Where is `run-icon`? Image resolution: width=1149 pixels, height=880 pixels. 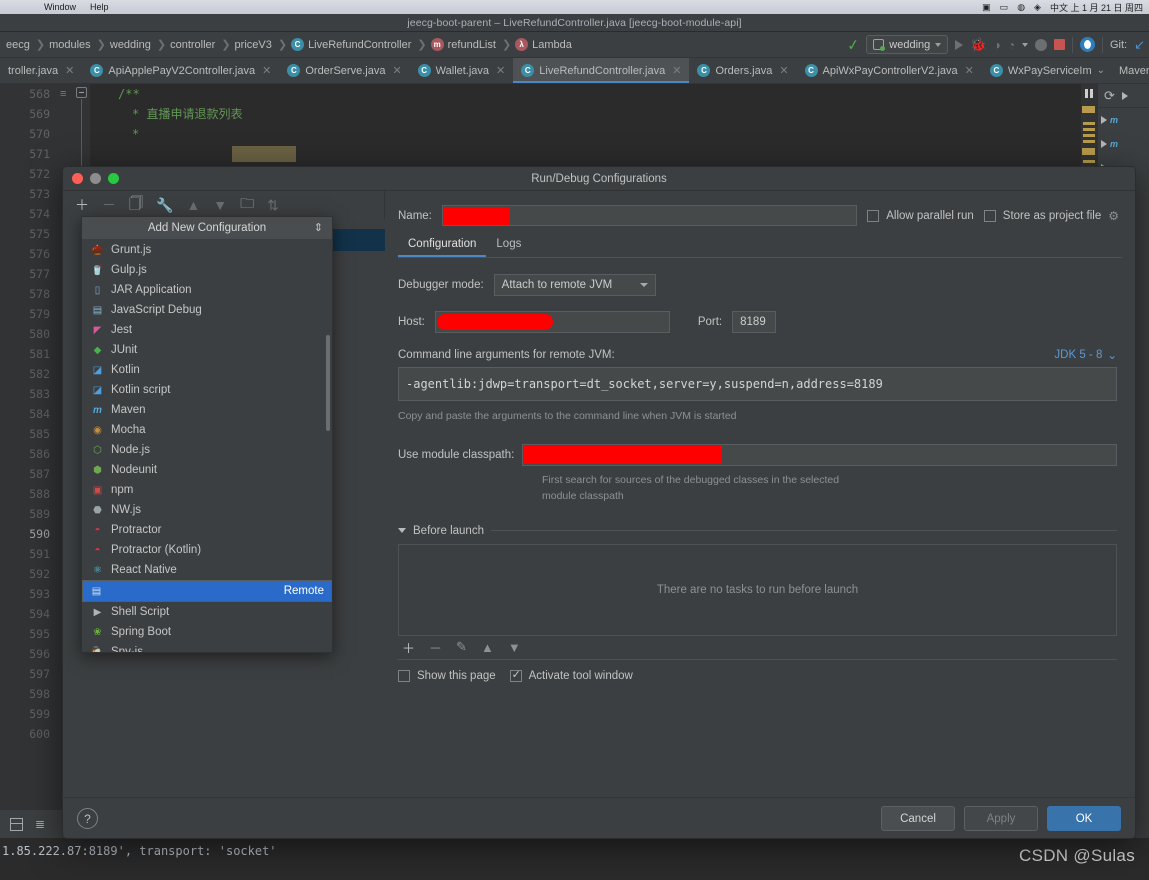
run-icon is located at coordinates (959, 44).